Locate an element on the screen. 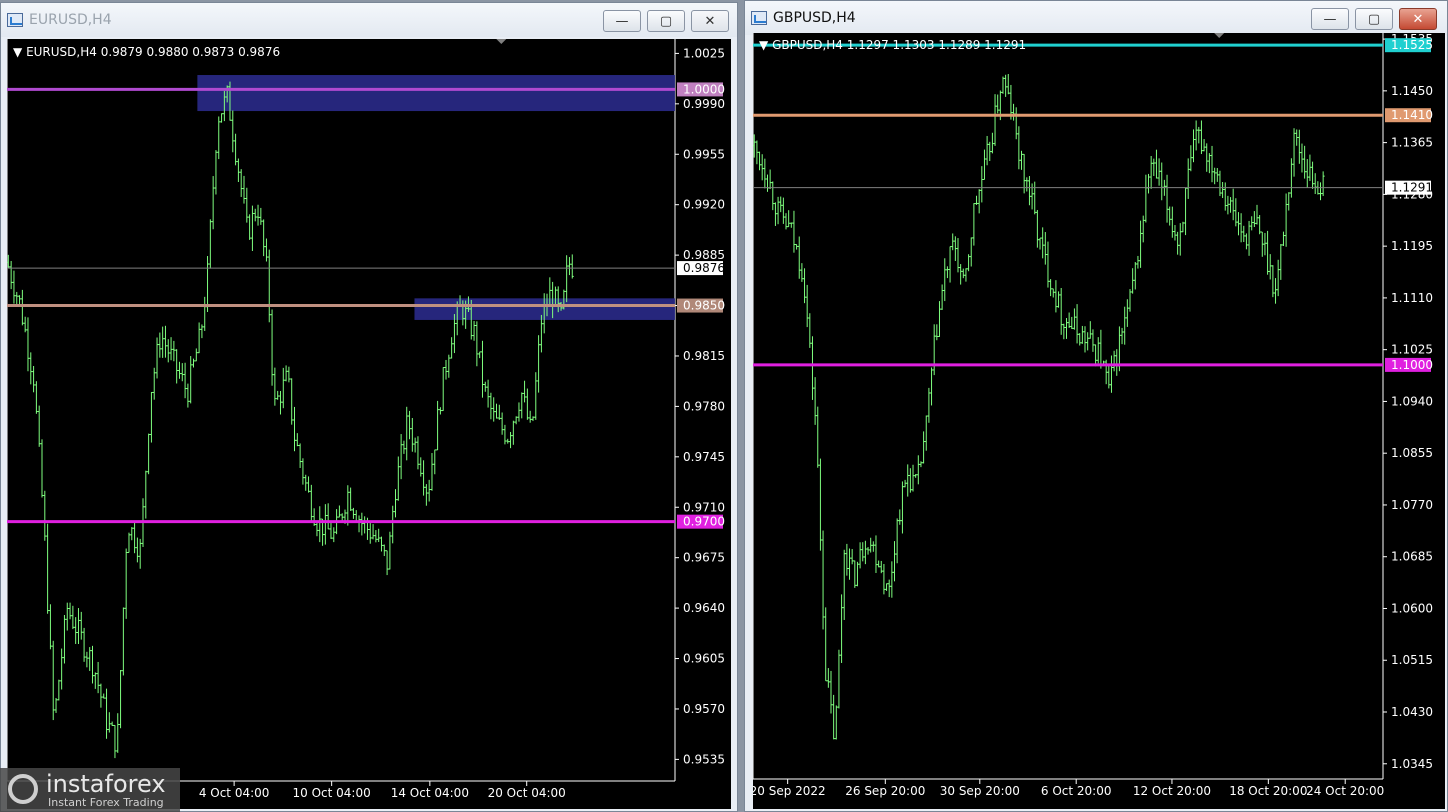 Image resolution: width=1448 pixels, height=812 pixels. gbpusd-ohlc-label: ▼ GBPUSD,H4 1.1297 1.1303 1.1289 1.1291 is located at coordinates (892, 45).